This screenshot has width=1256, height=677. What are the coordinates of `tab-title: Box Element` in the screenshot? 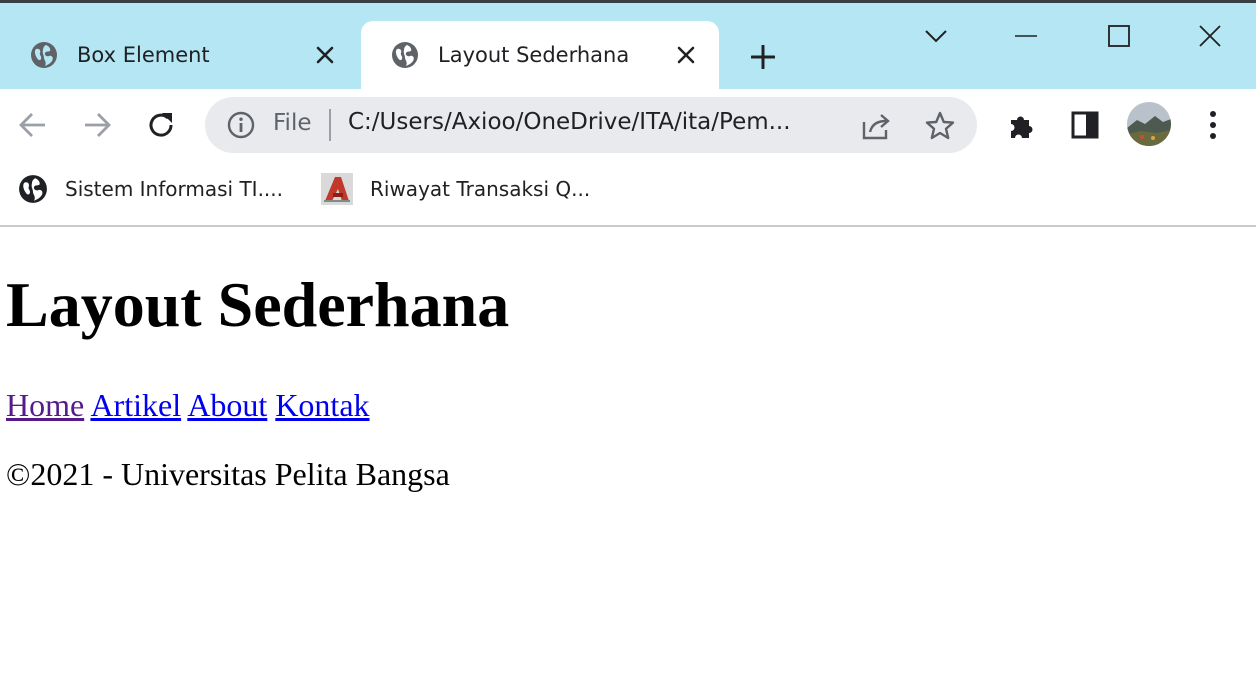 It's located at (143, 55).